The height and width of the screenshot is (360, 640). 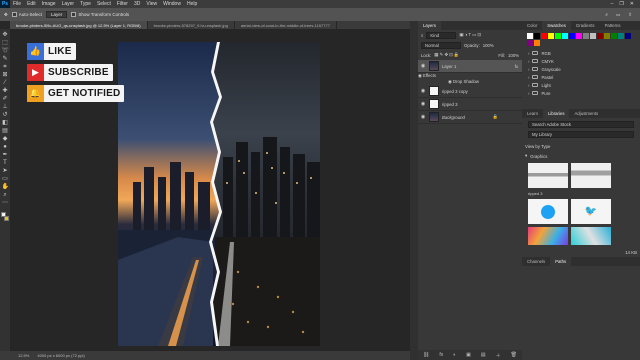 What do you see at coordinates (51, 51) in the screenshot?
I see `like-badge: 👍 LIKE` at bounding box center [51, 51].